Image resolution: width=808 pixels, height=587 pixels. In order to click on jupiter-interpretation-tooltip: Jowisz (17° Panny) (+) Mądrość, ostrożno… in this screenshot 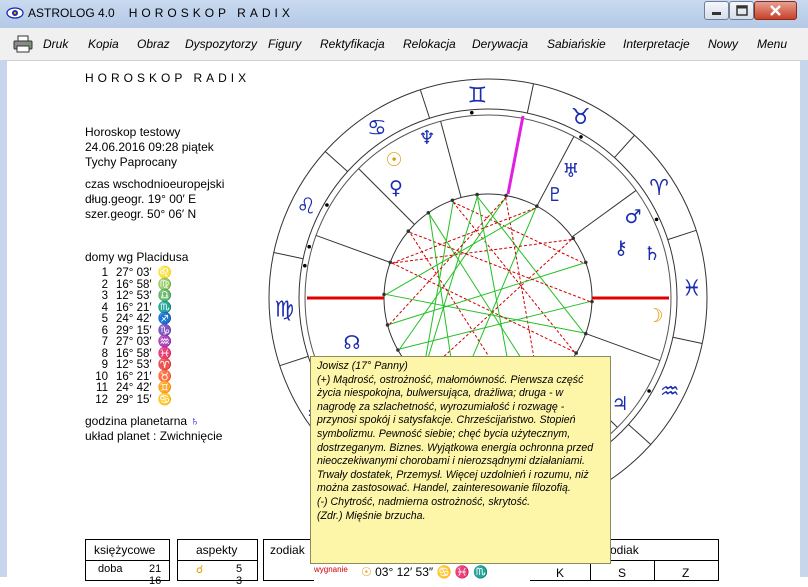, I will do `click(460, 460)`.